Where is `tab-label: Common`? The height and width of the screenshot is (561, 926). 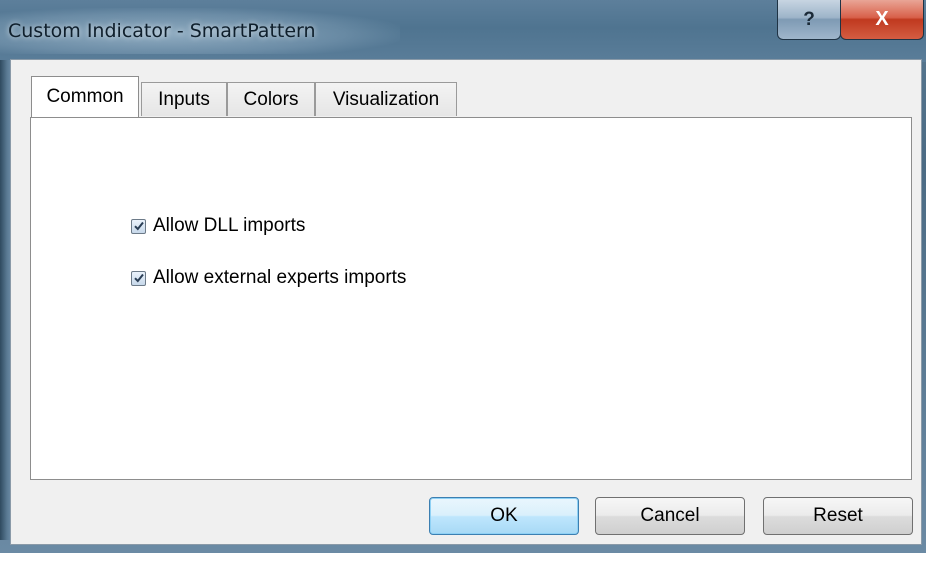 tab-label: Common is located at coordinates (85, 96).